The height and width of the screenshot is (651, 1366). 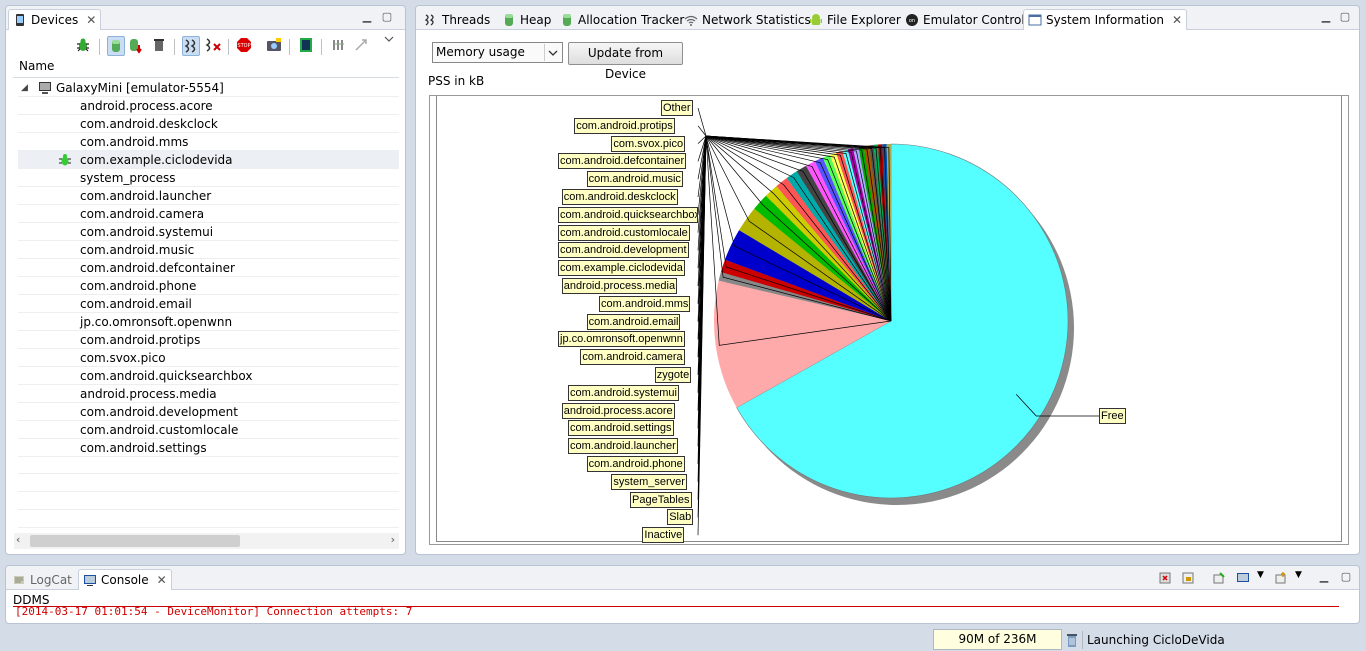 I want to click on logcat-icon, so click(x=19, y=580).